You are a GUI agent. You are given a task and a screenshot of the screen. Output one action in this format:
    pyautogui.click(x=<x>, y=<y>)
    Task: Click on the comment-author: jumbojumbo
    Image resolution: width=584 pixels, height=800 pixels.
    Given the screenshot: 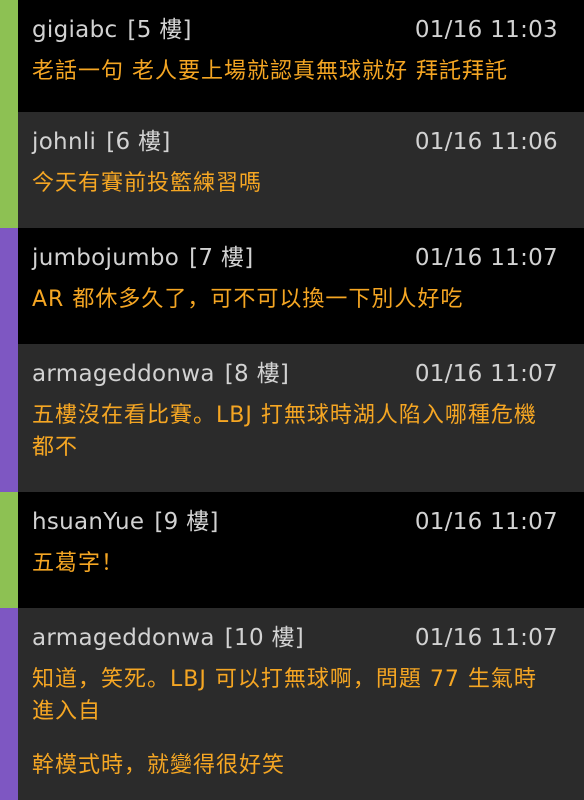 What is the action you would take?
    pyautogui.click(x=105, y=258)
    